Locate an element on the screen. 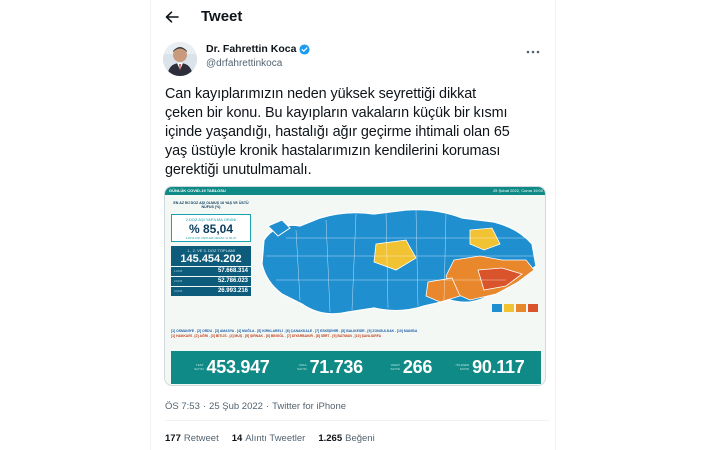  author-name: Dr. Fahrettin Koca is located at coordinates (251, 49).